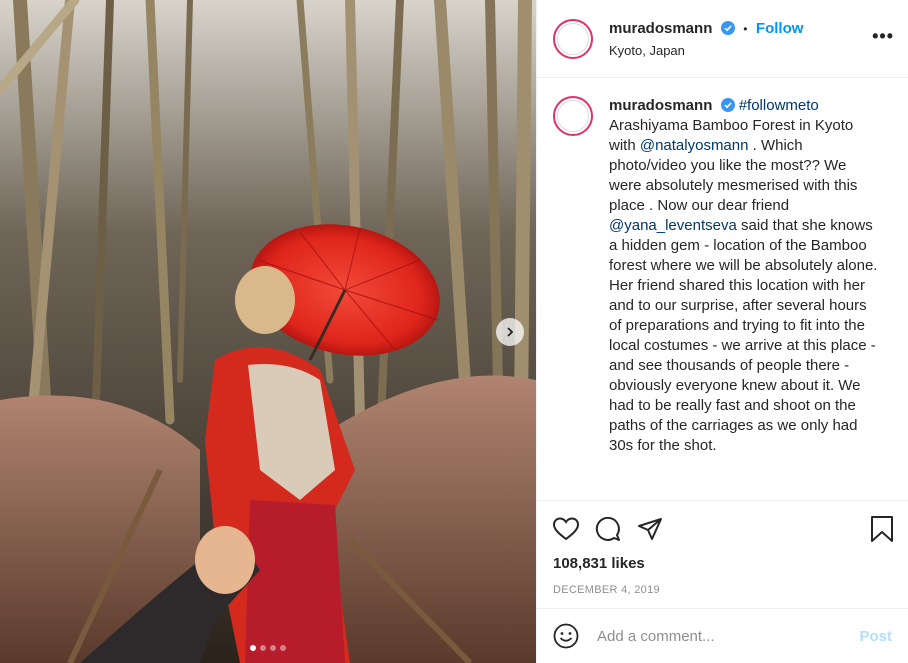 The image size is (908, 663). Describe the element at coordinates (706, 50) in the screenshot. I see `post-location: Kyoto, Japan` at that location.